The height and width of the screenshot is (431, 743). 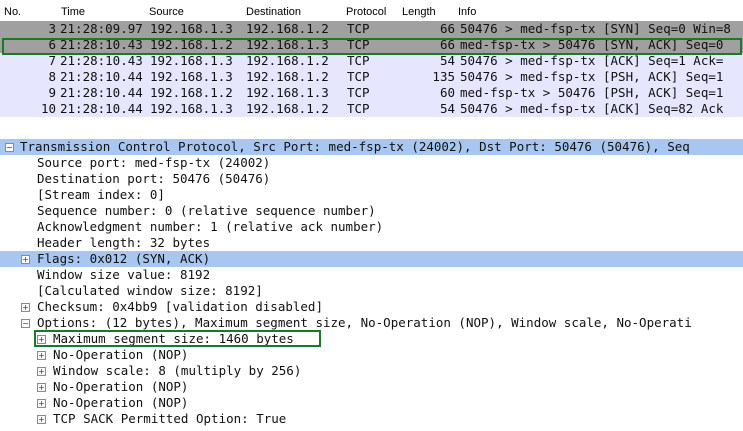 I want to click on option-sack-label: TCP SACK Permitted Option: True, so click(x=170, y=418).